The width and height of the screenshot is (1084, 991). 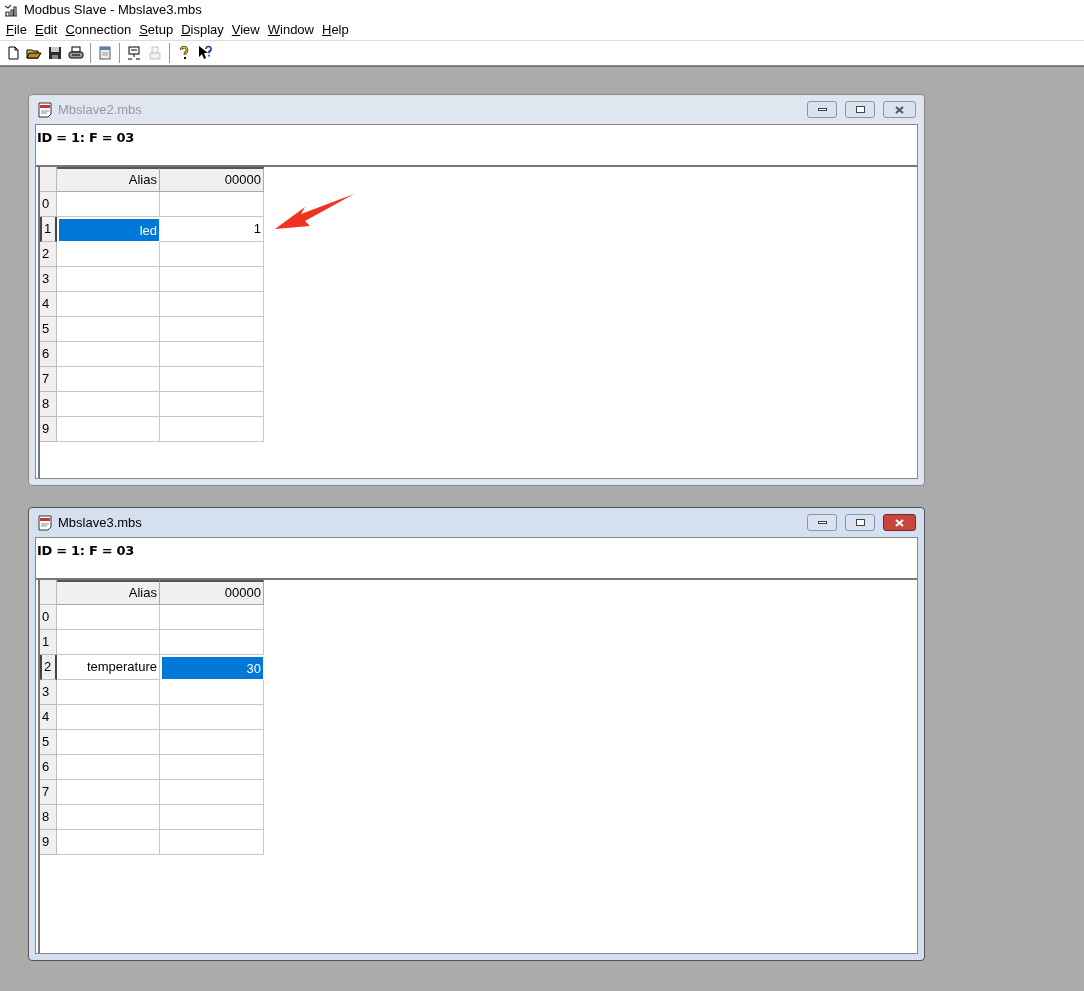 What do you see at coordinates (335, 30) in the screenshot?
I see `menu-item: Help` at bounding box center [335, 30].